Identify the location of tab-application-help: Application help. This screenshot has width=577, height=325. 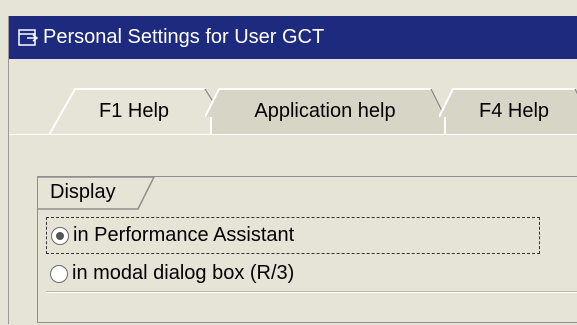
(325, 111).